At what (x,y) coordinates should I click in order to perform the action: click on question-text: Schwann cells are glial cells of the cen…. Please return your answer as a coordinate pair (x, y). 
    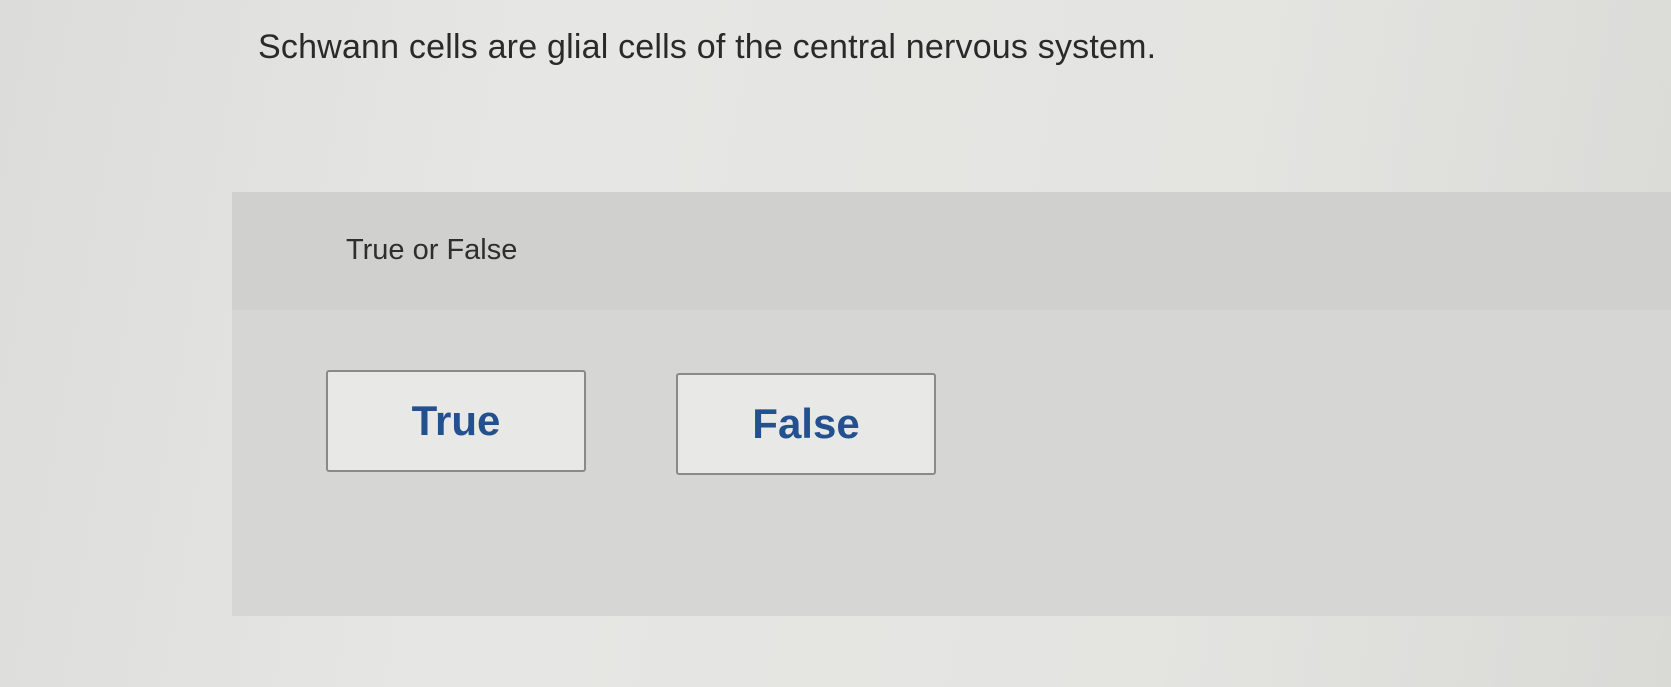
    Looking at the image, I should click on (707, 47).